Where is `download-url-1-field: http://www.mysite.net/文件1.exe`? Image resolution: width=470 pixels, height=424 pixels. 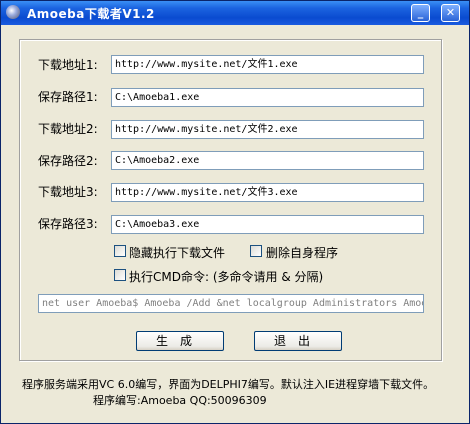 download-url-1-field: http://www.mysite.net/文件1.exe is located at coordinates (267, 64).